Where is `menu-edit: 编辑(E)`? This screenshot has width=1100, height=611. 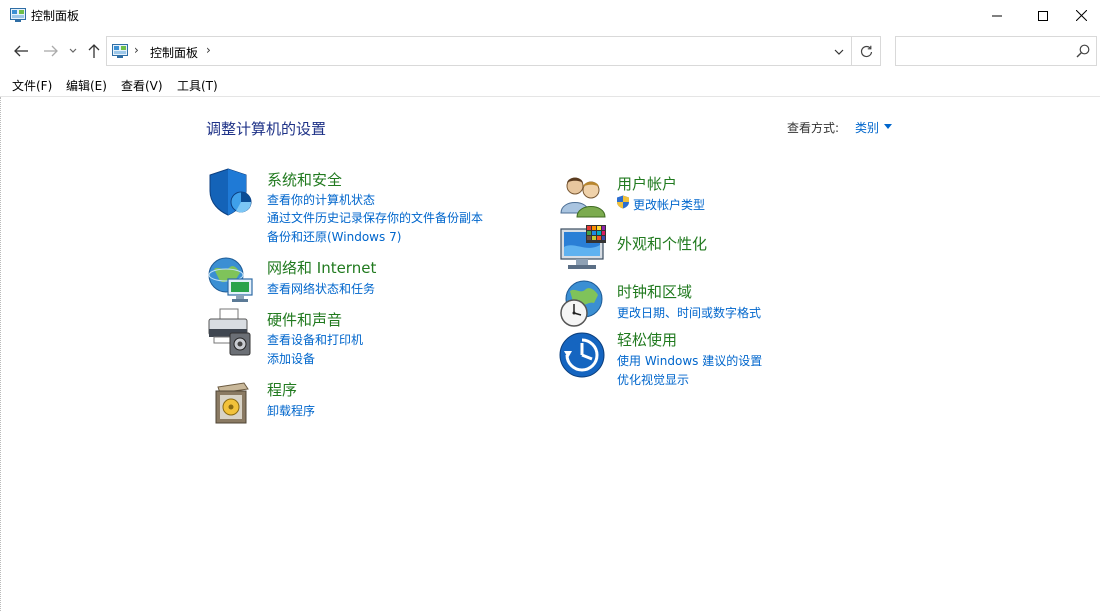
menu-edit: 编辑(E) is located at coordinates (86, 85).